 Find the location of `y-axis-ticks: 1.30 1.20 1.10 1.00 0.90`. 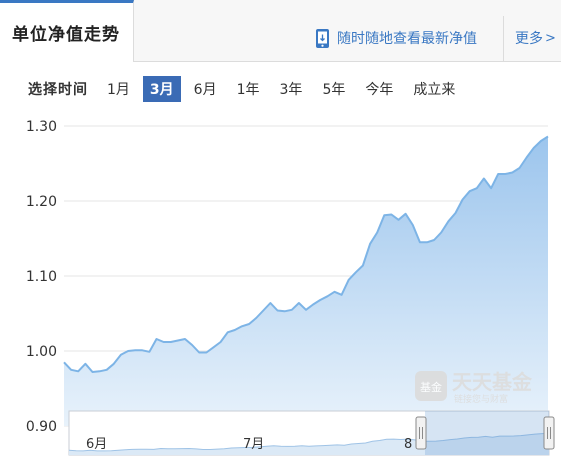

y-axis-ticks: 1.30 1.20 1.10 1.00 0.90 is located at coordinates (41, 277).